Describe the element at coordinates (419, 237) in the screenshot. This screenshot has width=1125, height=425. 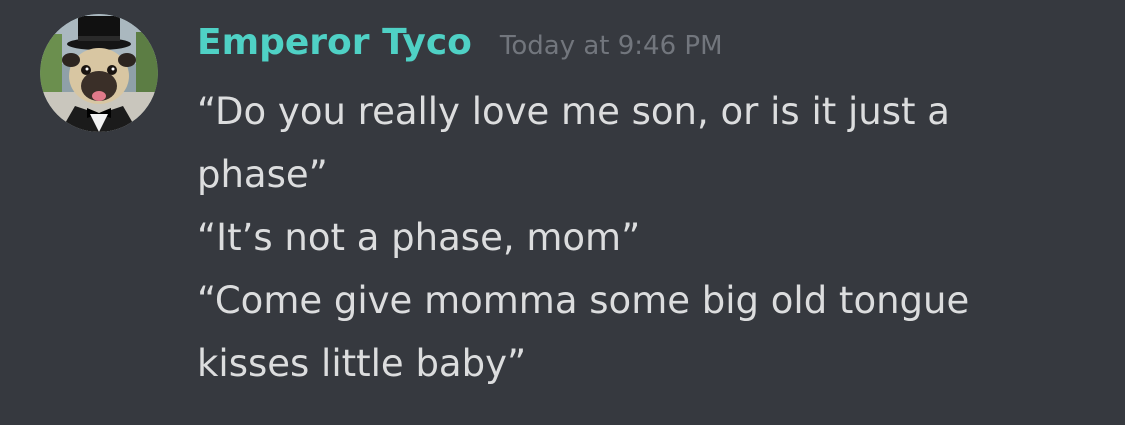
I see `message-line: “It’s not a phase, mom”` at that location.